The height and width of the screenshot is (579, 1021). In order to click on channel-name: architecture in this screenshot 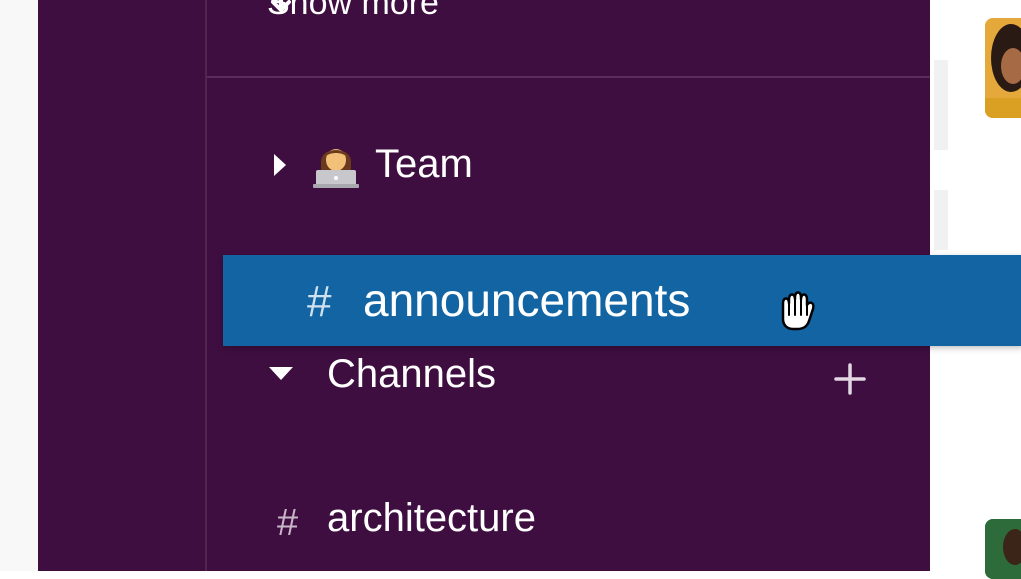, I will do `click(431, 518)`.